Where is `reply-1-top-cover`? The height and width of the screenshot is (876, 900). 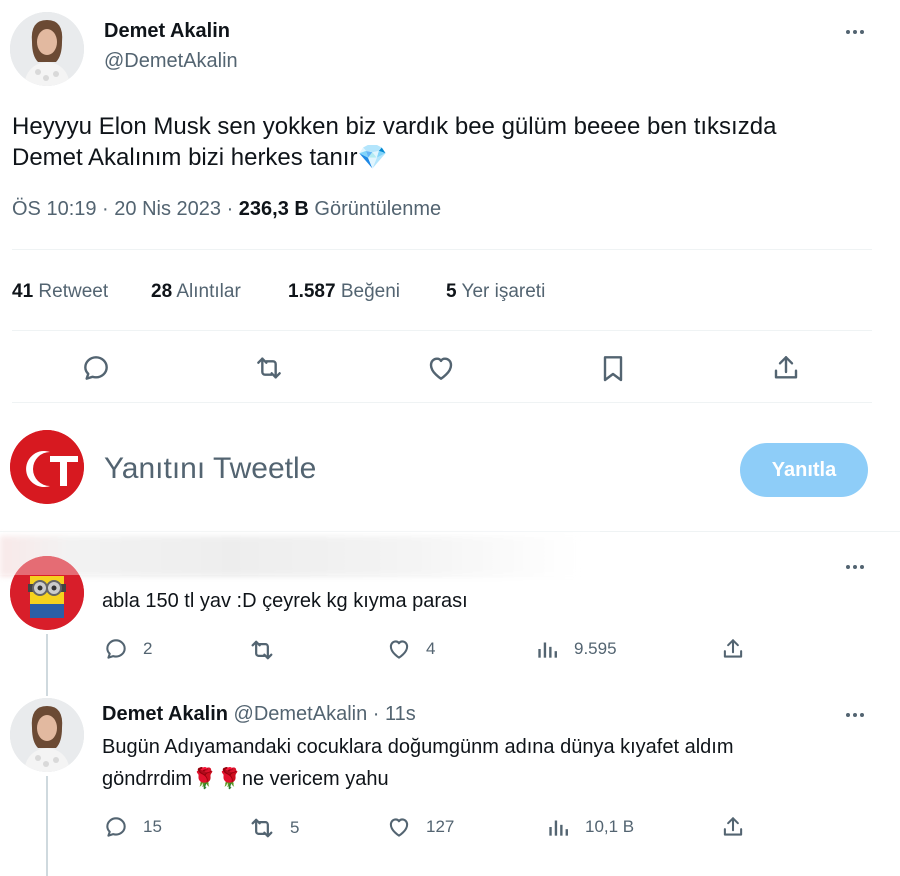
reply-1-top-cover is located at coordinates (300, 553).